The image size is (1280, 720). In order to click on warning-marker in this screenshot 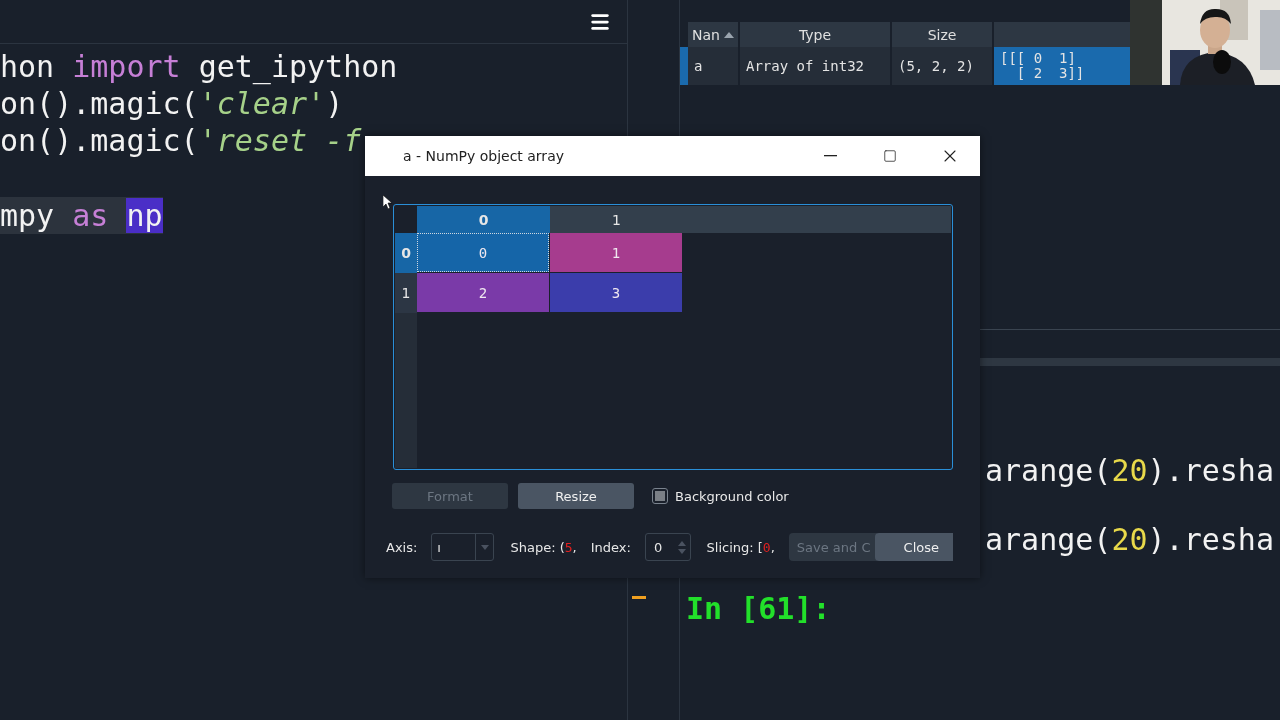, I will do `click(639, 597)`.